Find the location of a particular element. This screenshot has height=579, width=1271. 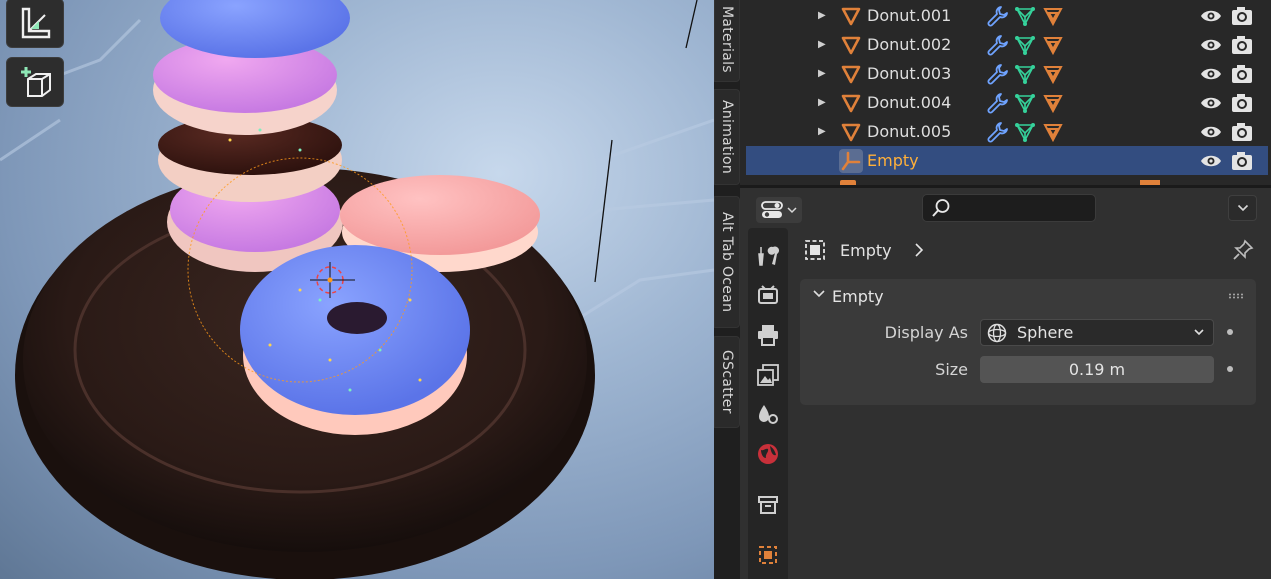

tab-animation: Animation is located at coordinates (727, 137).